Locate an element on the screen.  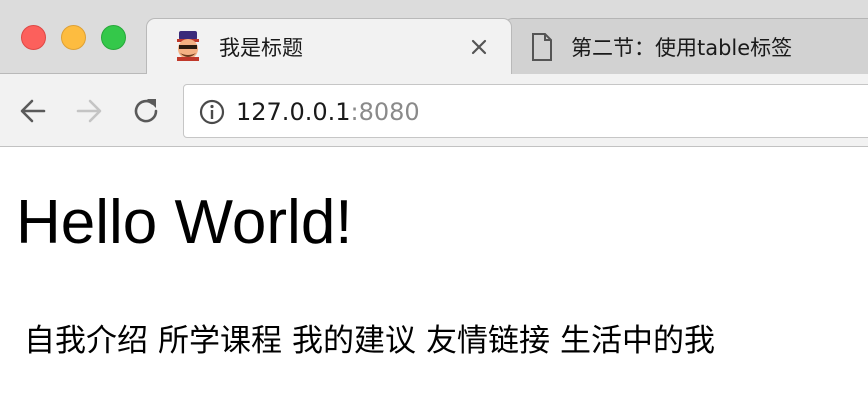
url-text: 127.0.0.1:8080 is located at coordinates (328, 112).